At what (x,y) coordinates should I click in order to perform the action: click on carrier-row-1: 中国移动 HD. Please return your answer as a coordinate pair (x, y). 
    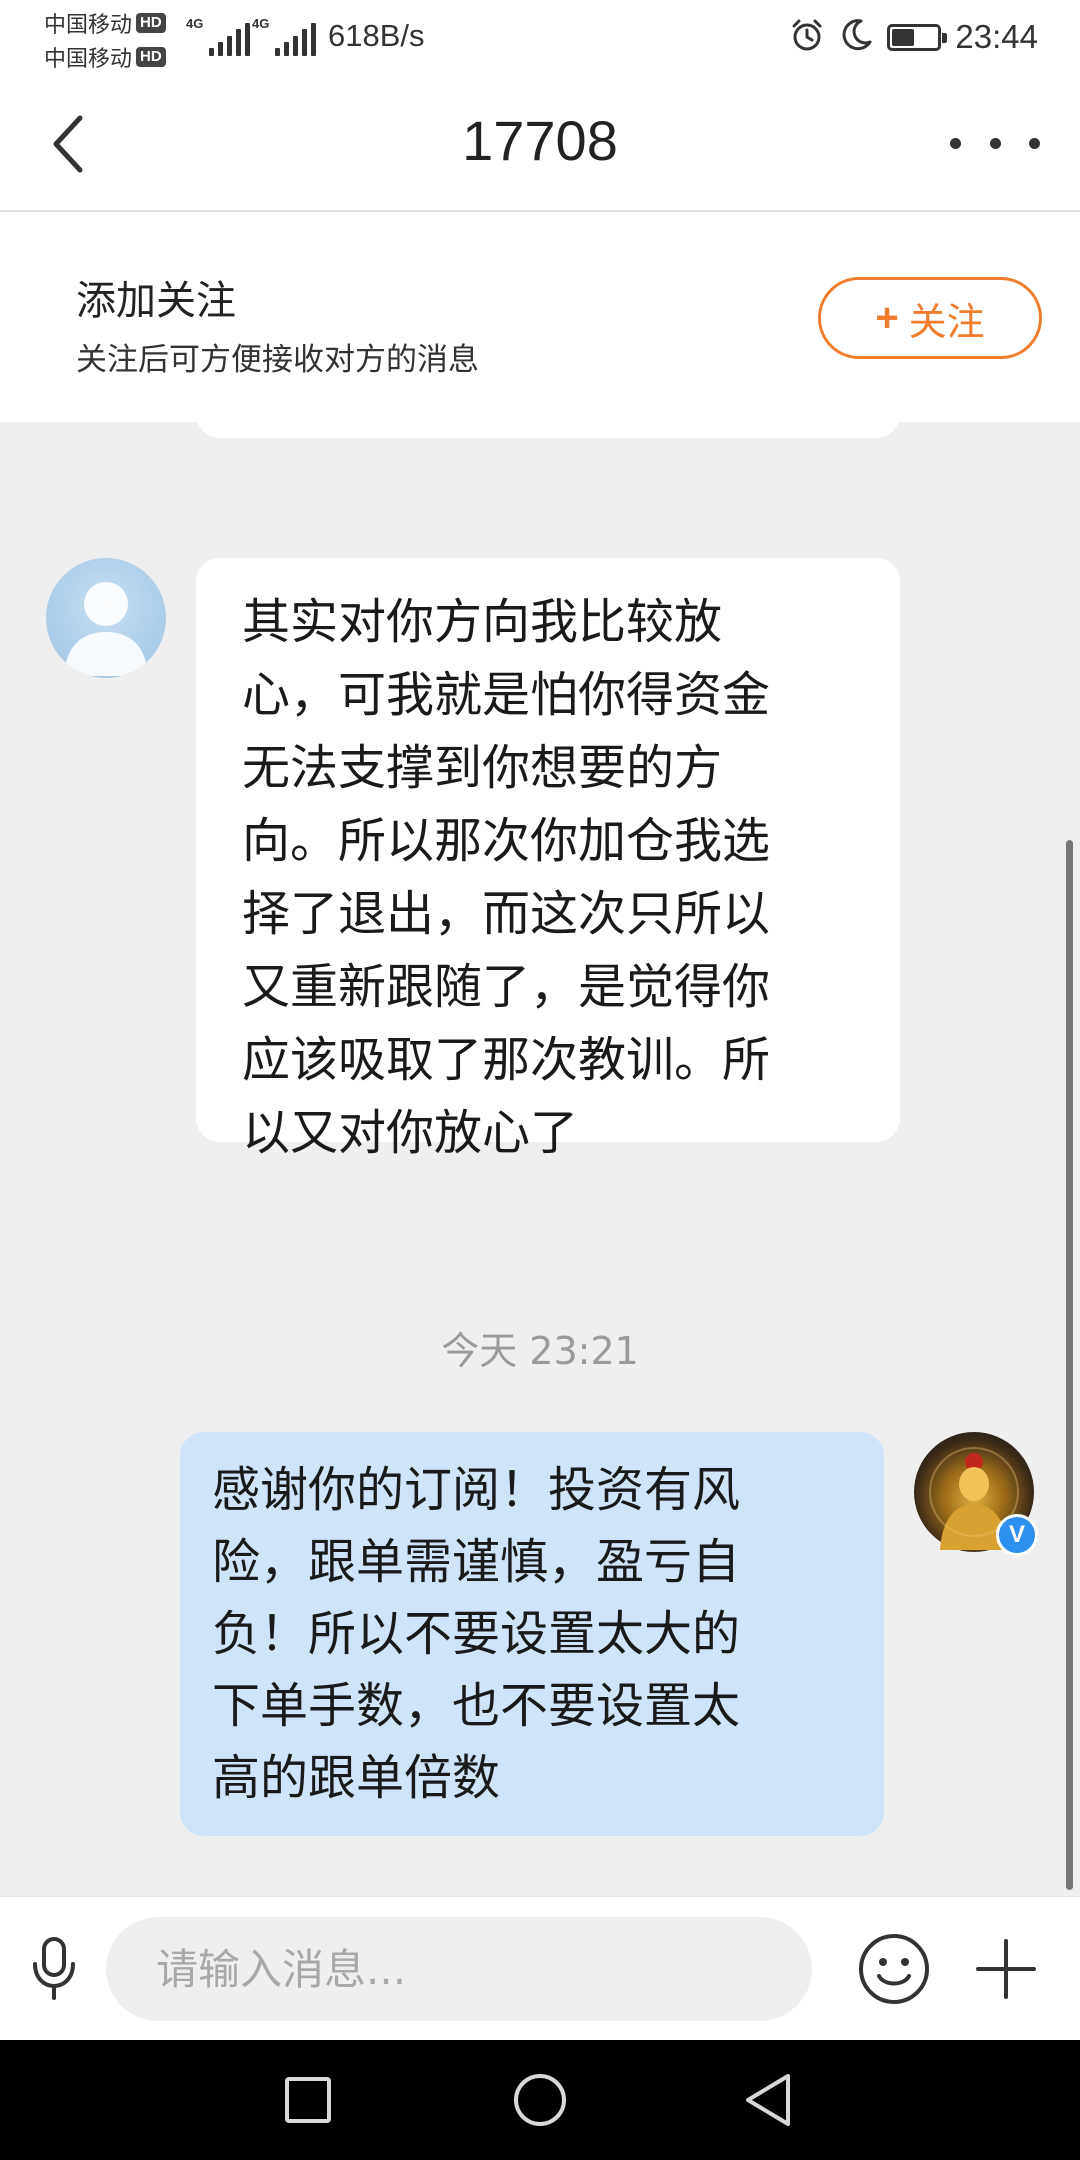
    Looking at the image, I should click on (105, 23).